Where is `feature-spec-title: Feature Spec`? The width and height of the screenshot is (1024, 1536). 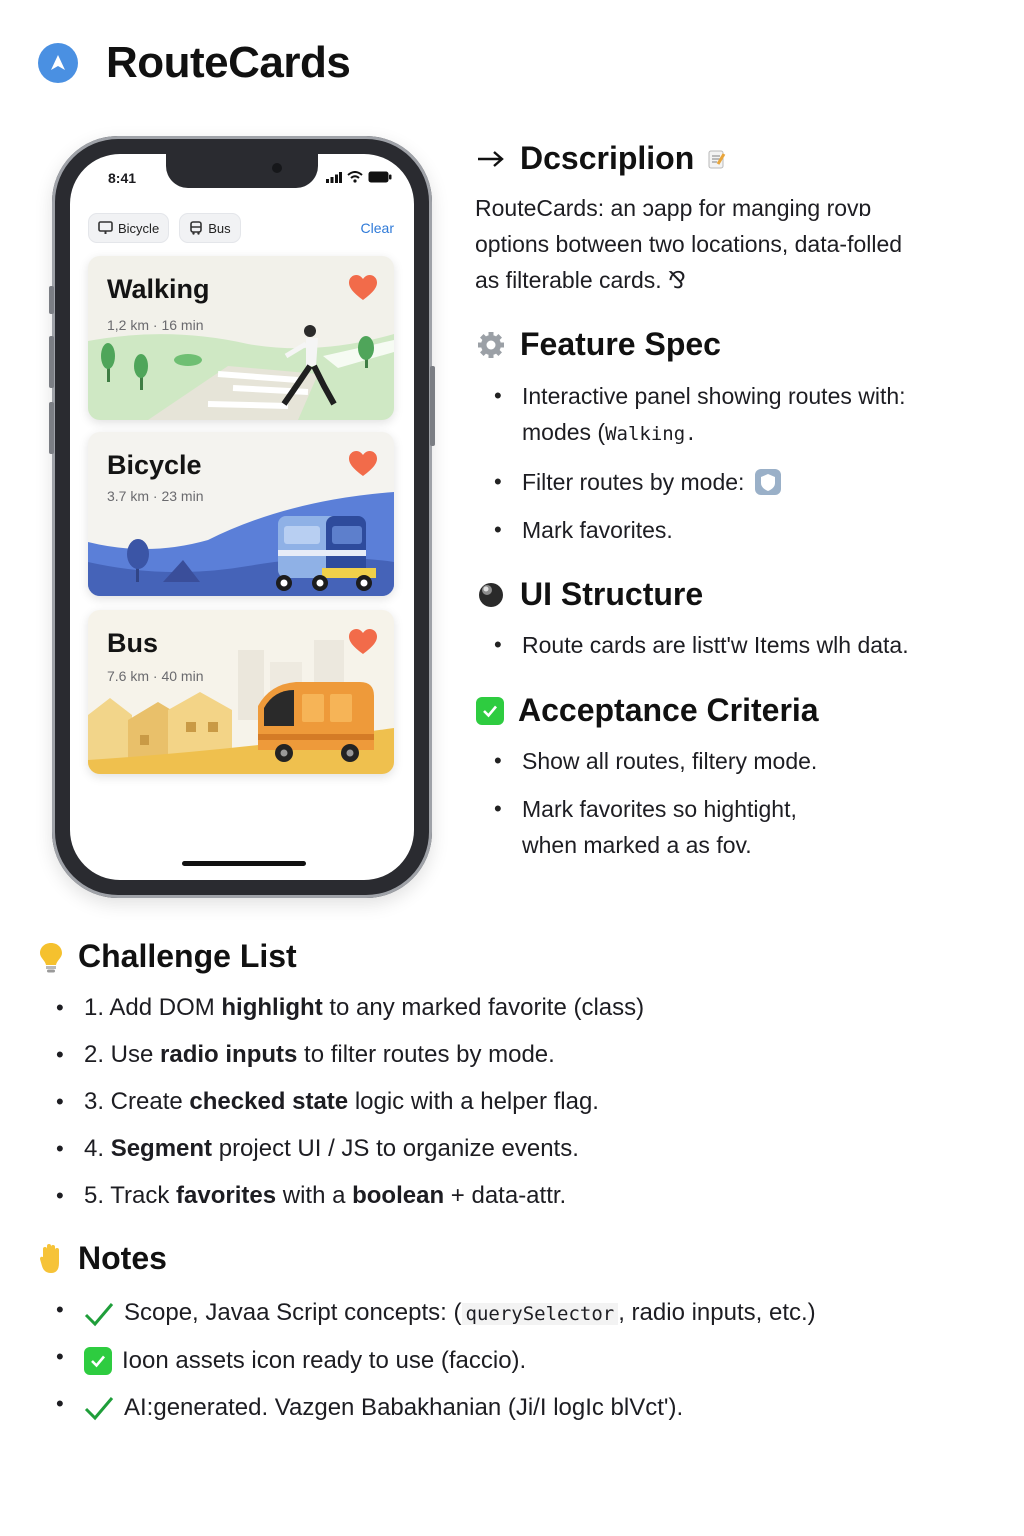 feature-spec-title: Feature Spec is located at coordinates (620, 344).